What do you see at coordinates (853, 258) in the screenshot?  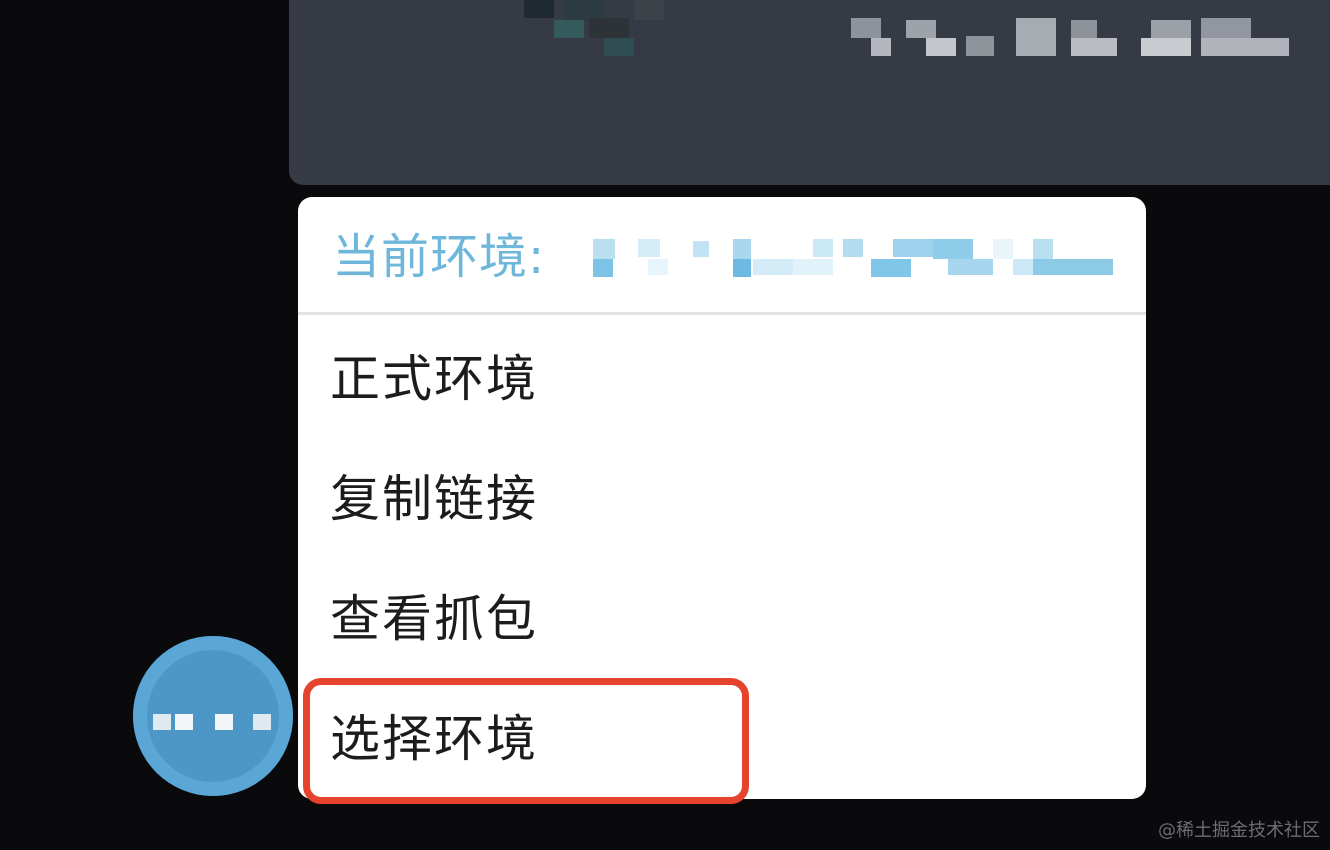 I see `current-environment-value-redacted` at bounding box center [853, 258].